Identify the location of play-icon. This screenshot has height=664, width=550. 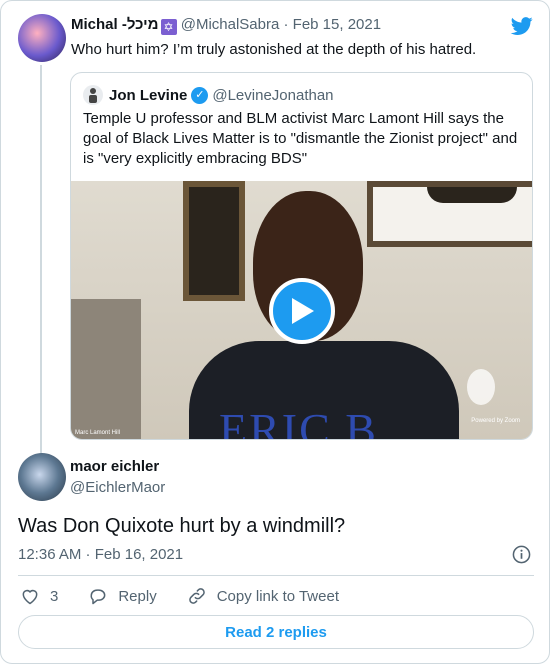
(303, 311).